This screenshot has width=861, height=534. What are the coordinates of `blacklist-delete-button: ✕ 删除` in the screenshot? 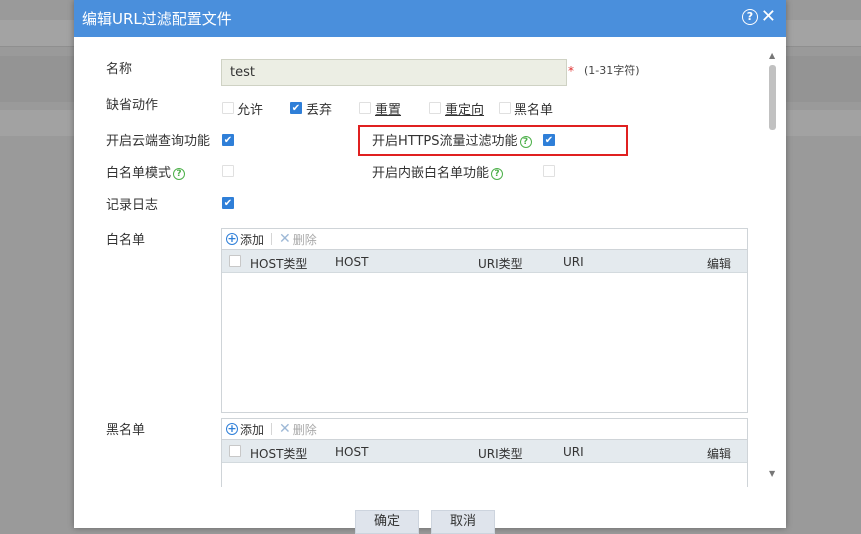 It's located at (298, 429).